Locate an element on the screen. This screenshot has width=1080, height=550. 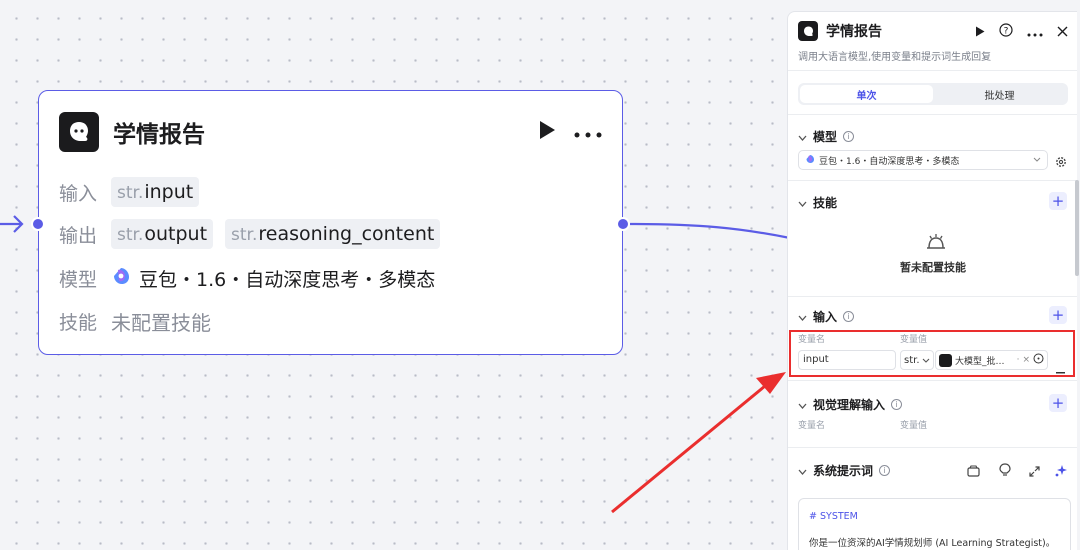
help-icon: ? is located at coordinates (1006, 31).